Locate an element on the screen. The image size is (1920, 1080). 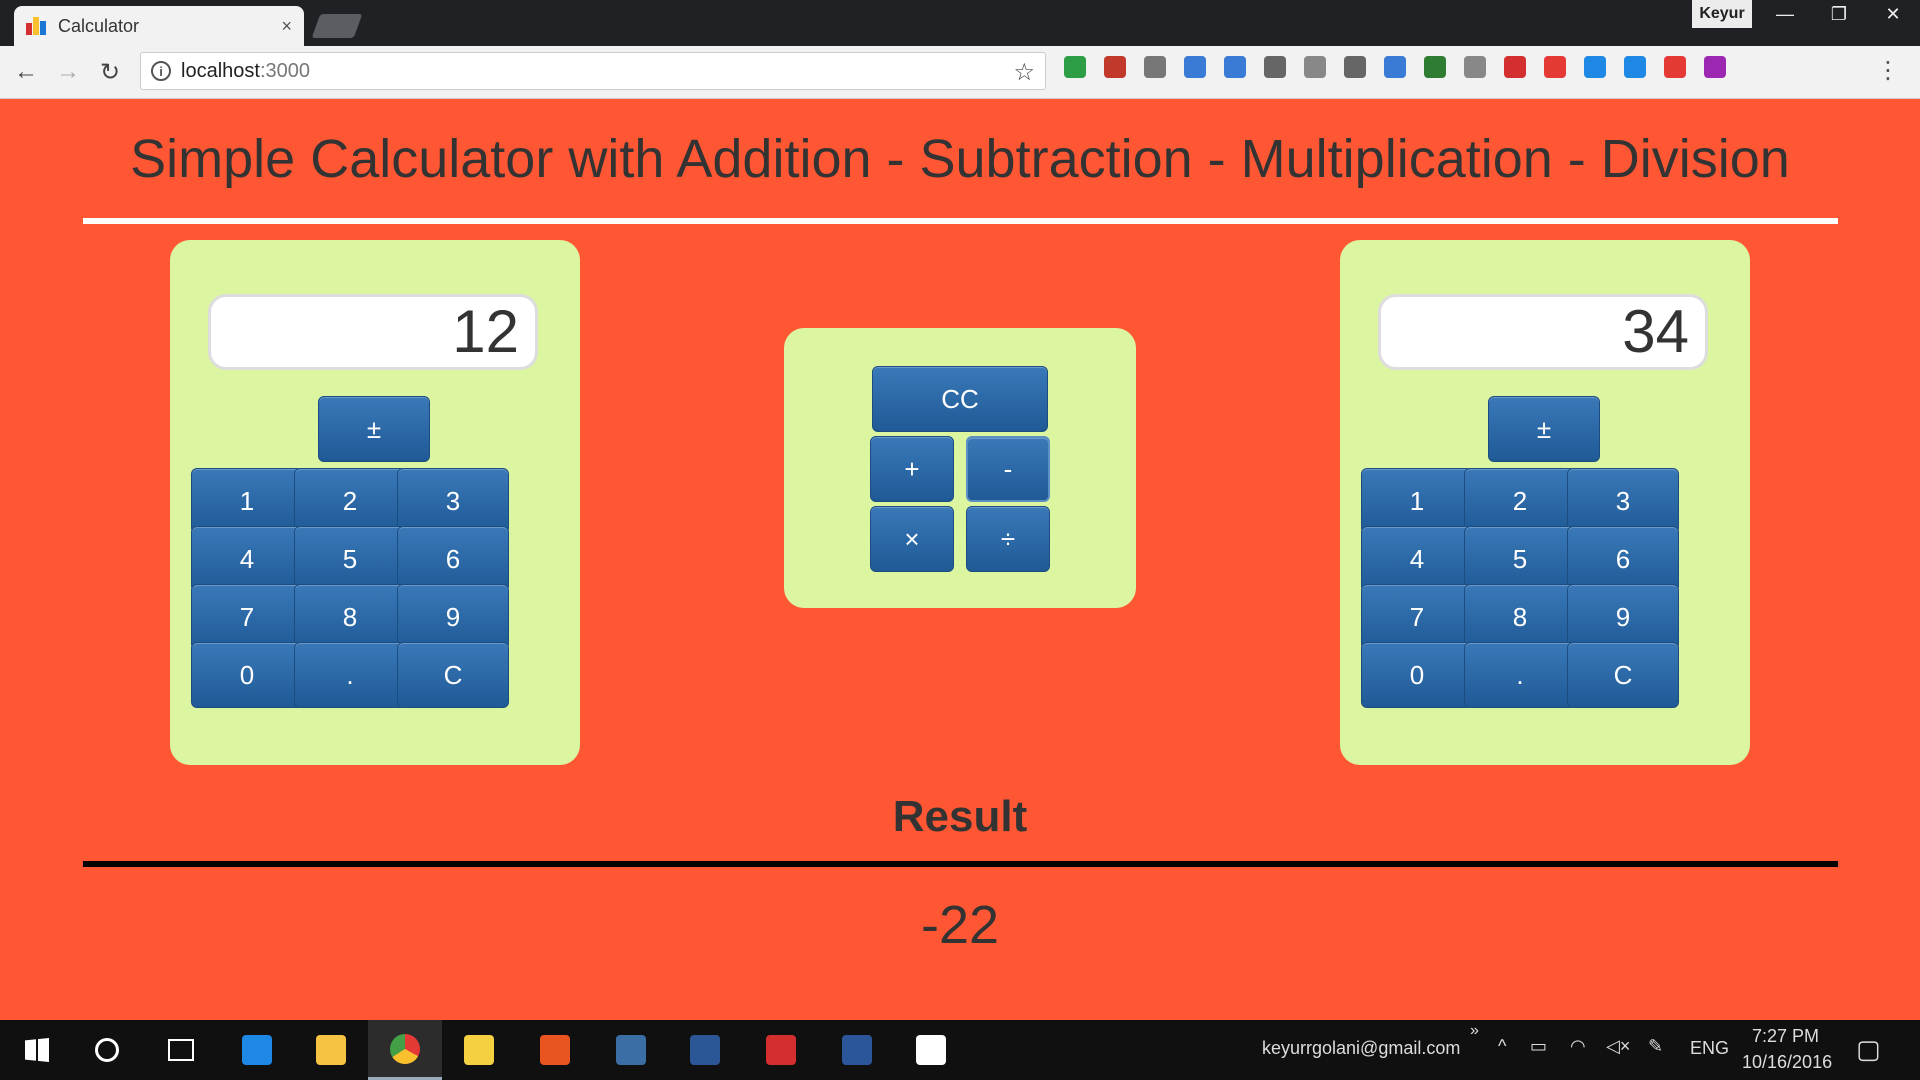
right-display: 34 is located at coordinates (1543, 332).